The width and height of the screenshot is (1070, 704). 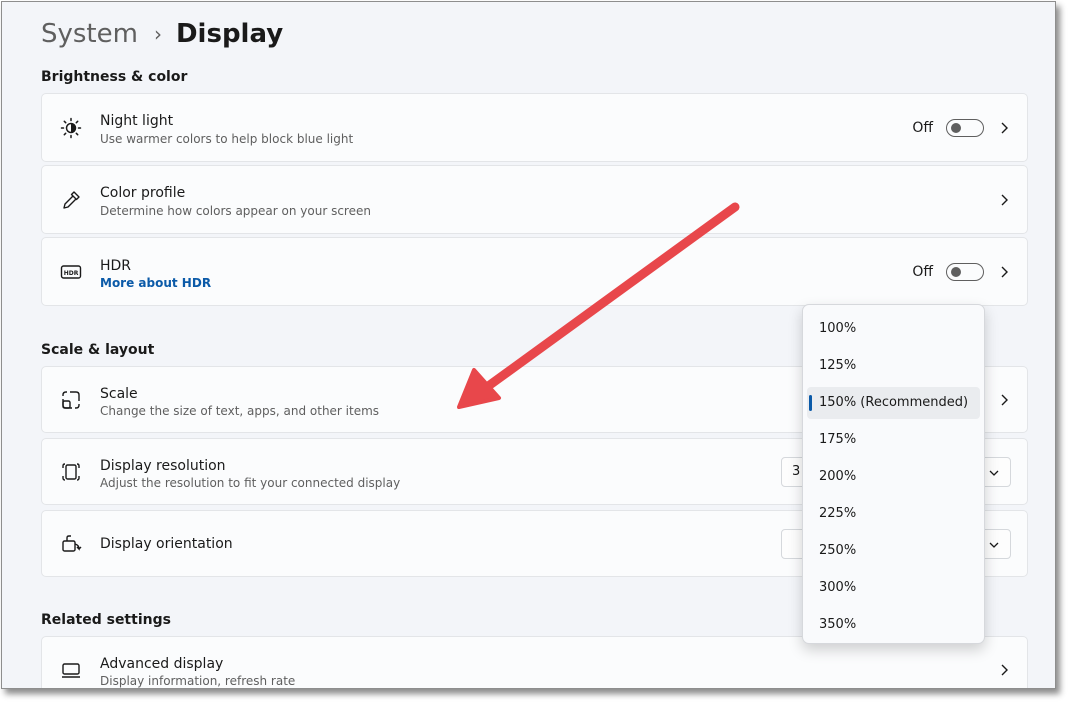 What do you see at coordinates (893, 440) in the screenshot?
I see `scale-option-175: 175%` at bounding box center [893, 440].